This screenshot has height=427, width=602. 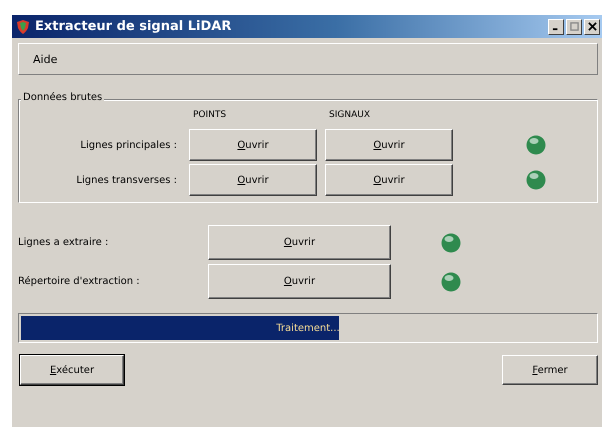 What do you see at coordinates (45, 59) in the screenshot?
I see `menu-item: Aide` at bounding box center [45, 59].